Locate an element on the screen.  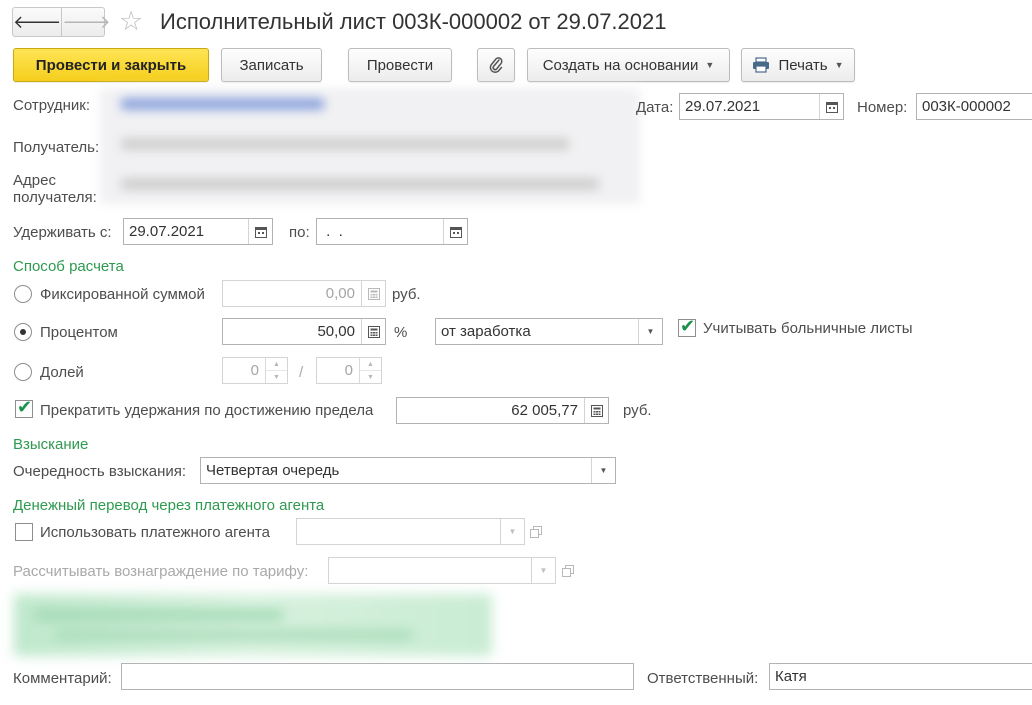
withhold-to-value: . . is located at coordinates (332, 231).